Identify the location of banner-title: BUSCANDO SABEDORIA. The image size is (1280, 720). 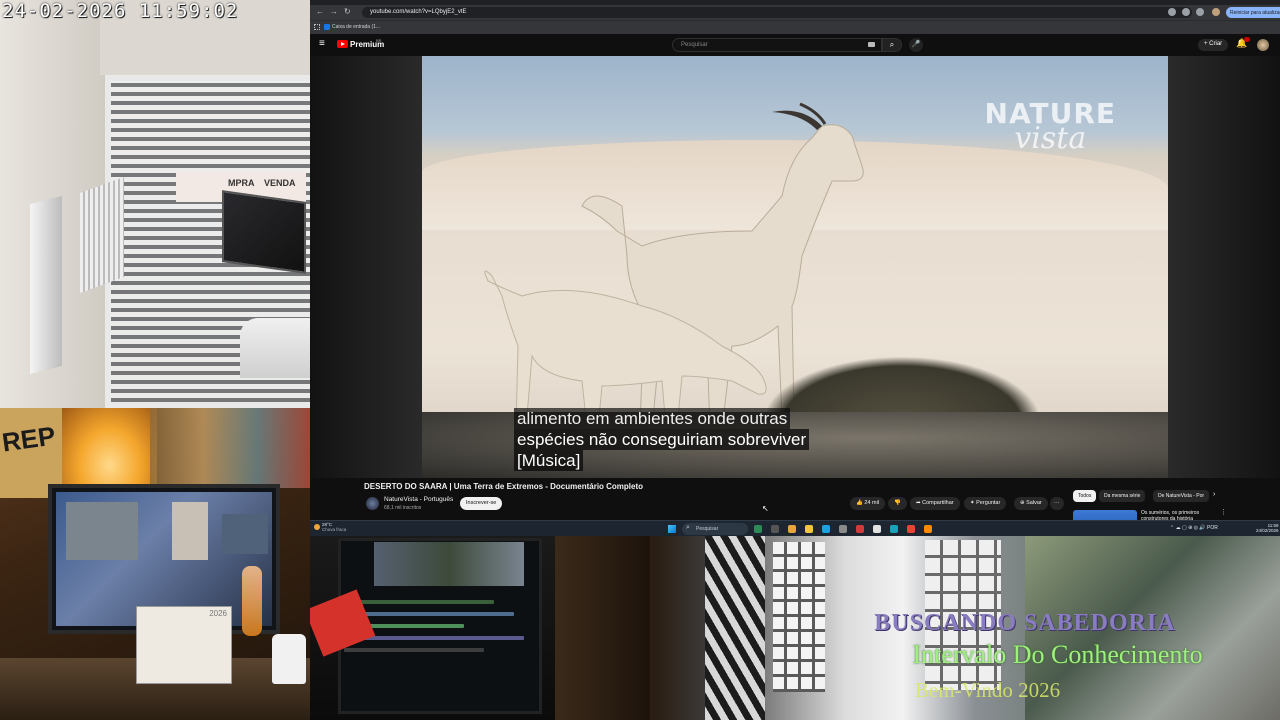
(1025, 623).